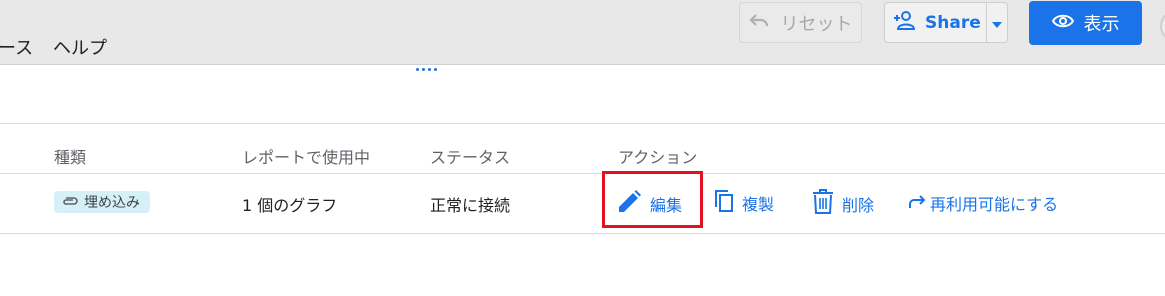 The height and width of the screenshot is (296, 1165). What do you see at coordinates (1062, 23) in the screenshot?
I see `eye-icon` at bounding box center [1062, 23].